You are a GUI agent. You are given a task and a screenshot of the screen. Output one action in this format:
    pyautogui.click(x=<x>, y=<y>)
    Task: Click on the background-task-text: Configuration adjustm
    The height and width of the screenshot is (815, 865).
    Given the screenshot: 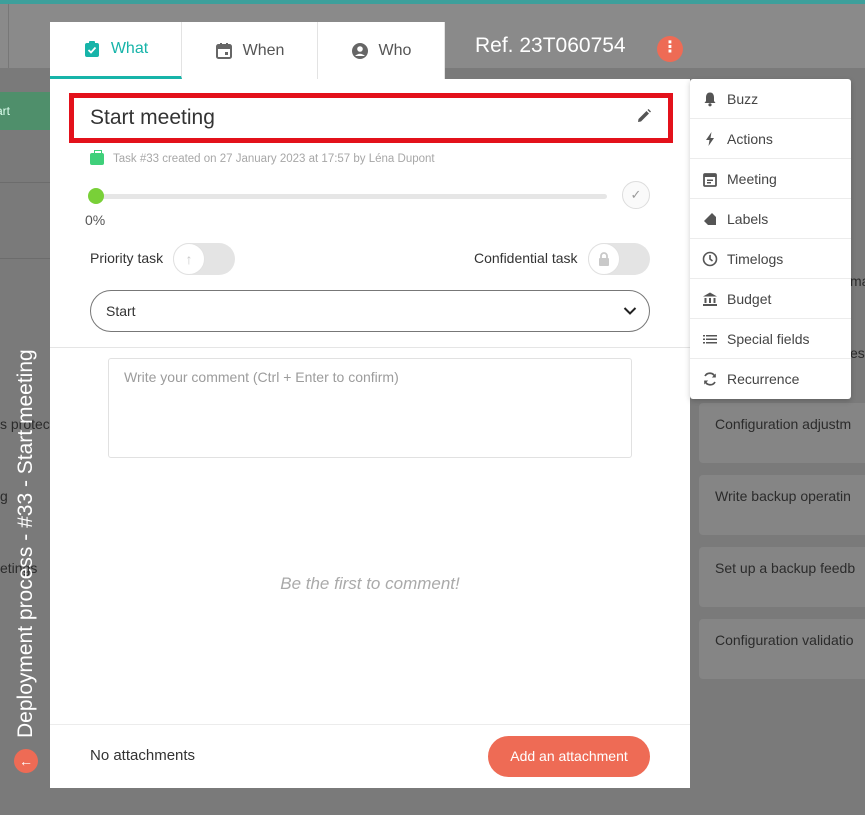 What is the action you would take?
    pyautogui.click(x=783, y=424)
    